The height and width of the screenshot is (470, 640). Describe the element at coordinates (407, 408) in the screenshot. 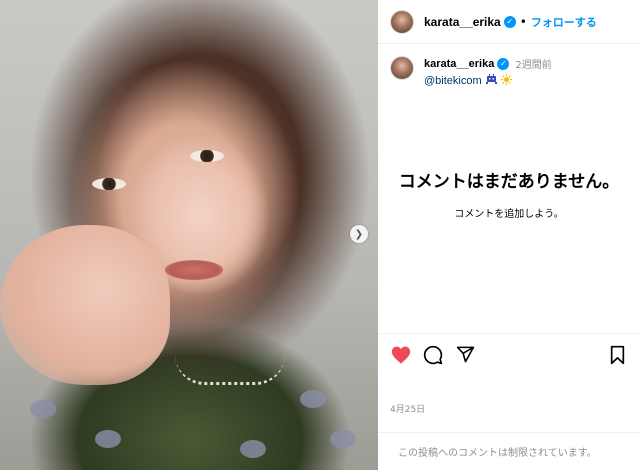

I see `post-date: 4月25日` at that location.